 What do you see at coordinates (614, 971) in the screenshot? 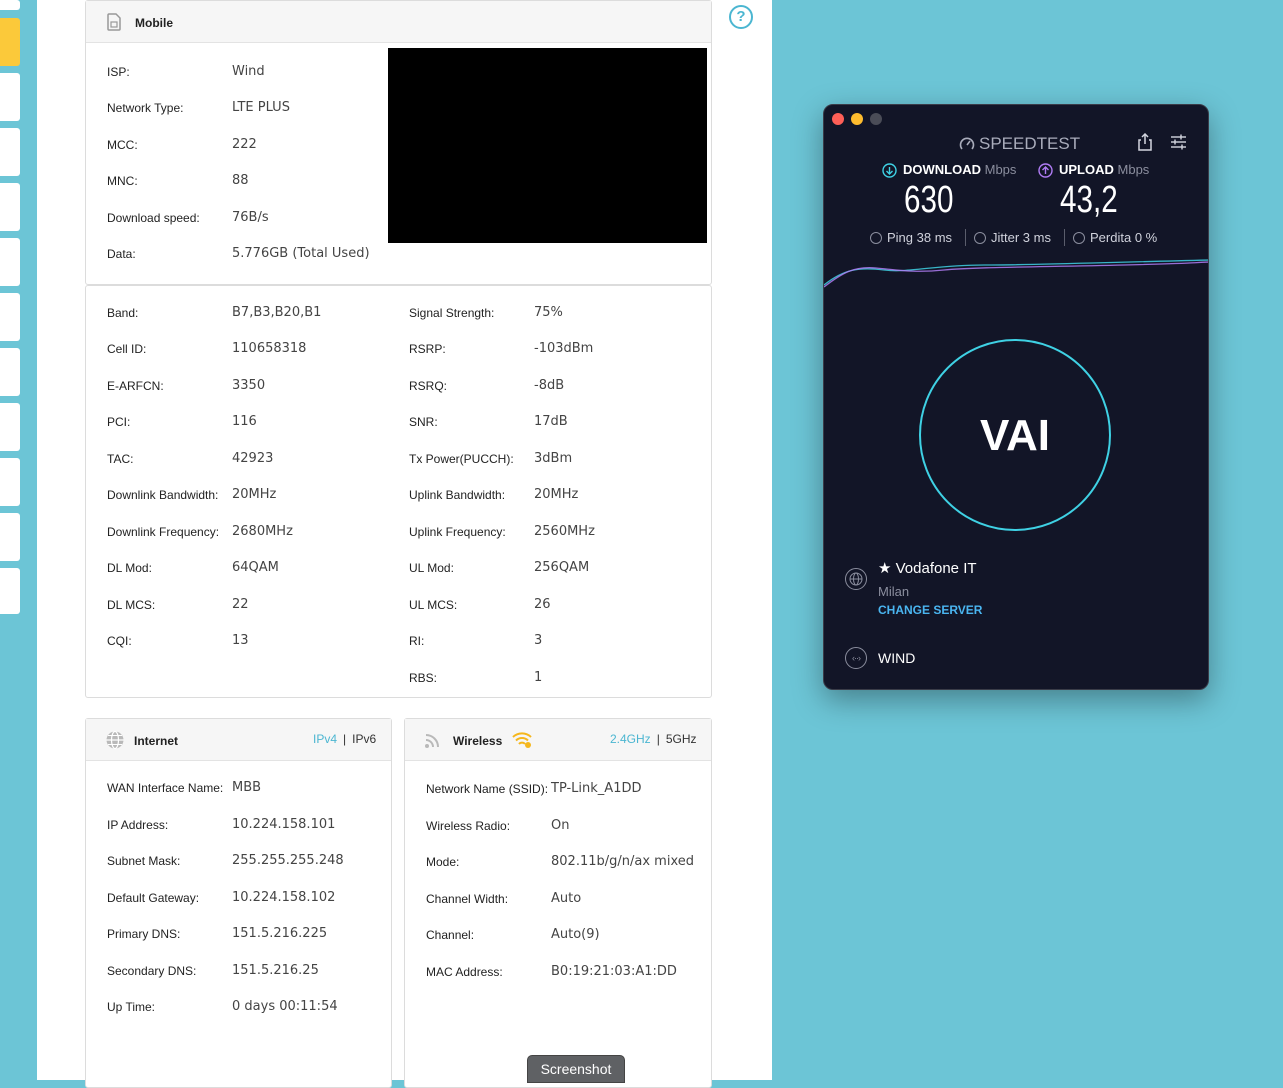
I see `mac-address-value: B0:19:21:03:A1:DD` at bounding box center [614, 971].